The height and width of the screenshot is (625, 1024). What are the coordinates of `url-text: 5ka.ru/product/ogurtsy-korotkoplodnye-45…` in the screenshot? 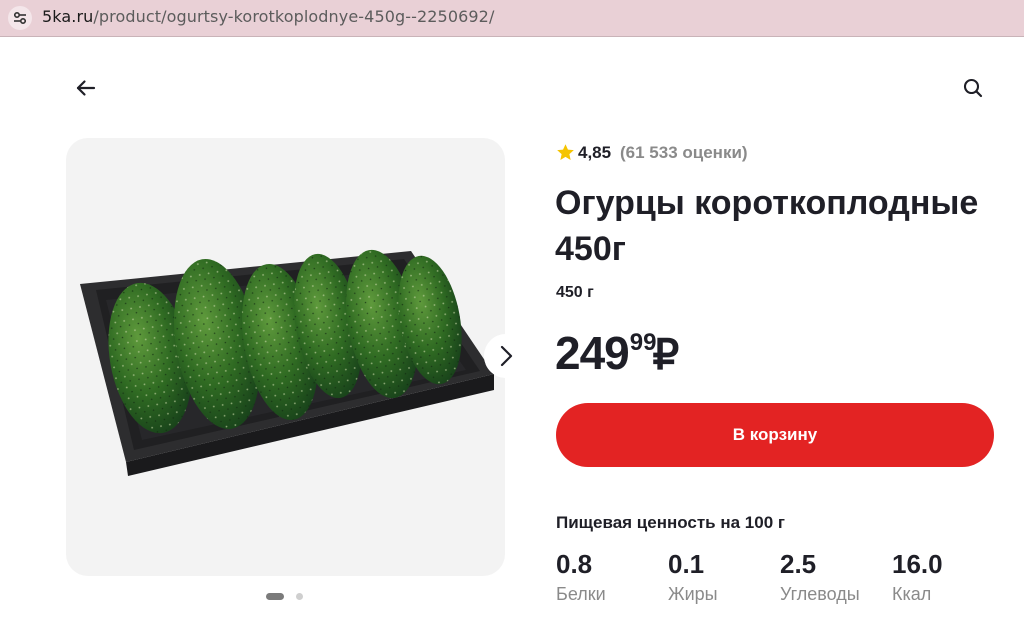 It's located at (268, 17).